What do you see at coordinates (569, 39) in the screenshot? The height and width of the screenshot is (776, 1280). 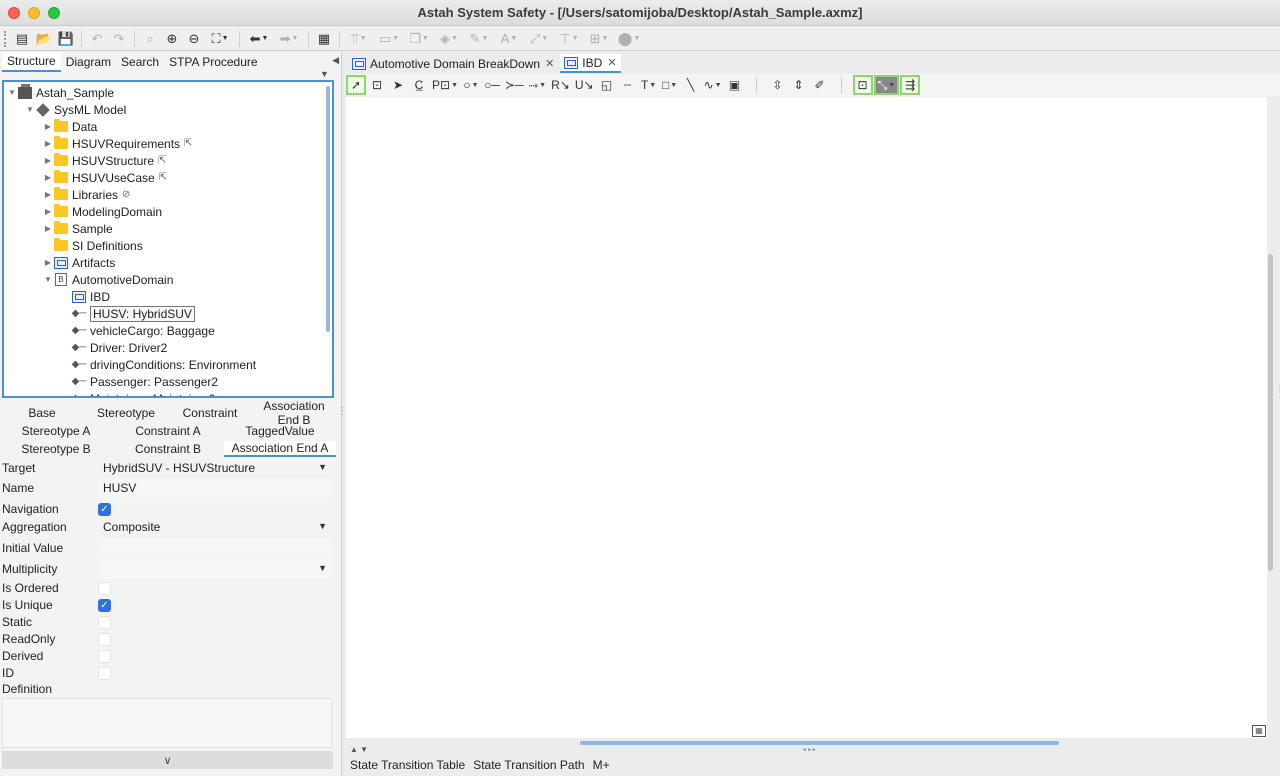 I see `tree-layout-icon: ⊤ ▼` at bounding box center [569, 39].